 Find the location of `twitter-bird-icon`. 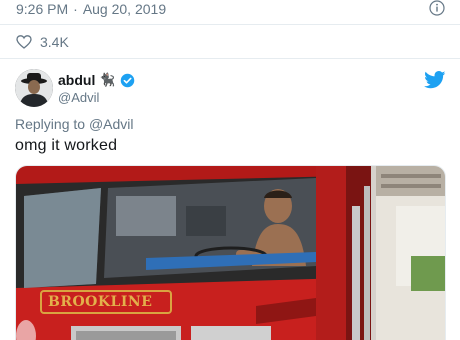

twitter-bird-icon is located at coordinates (435, 80).